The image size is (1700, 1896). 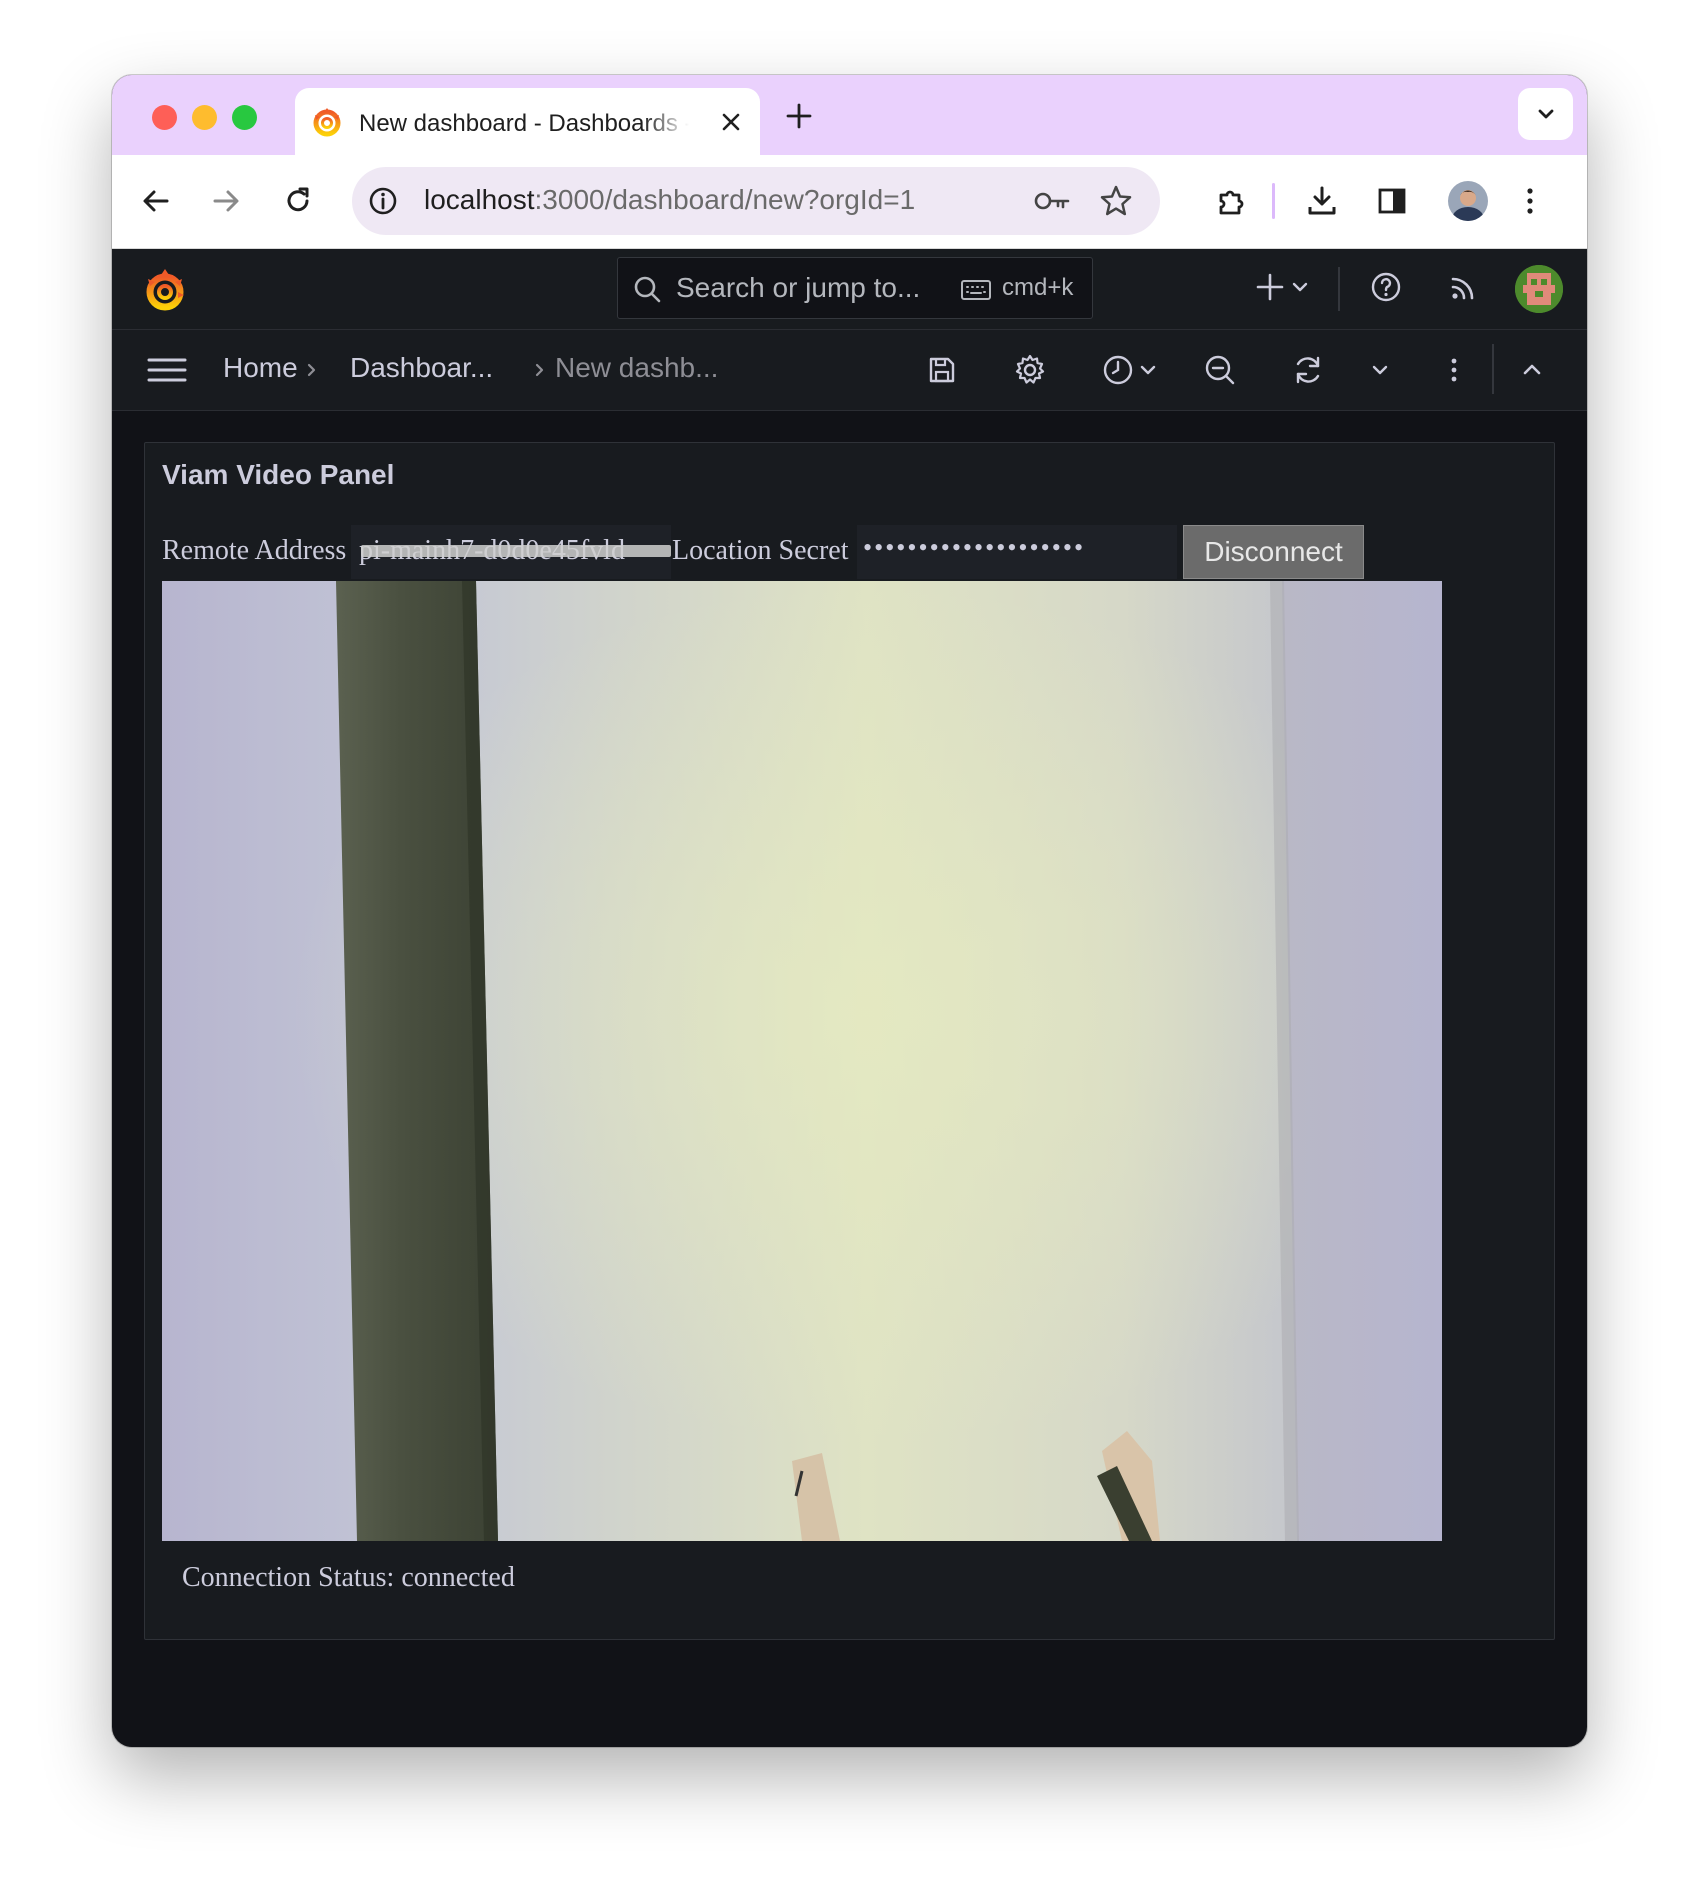 I want to click on redaction-bar, so click(x=516, y=551).